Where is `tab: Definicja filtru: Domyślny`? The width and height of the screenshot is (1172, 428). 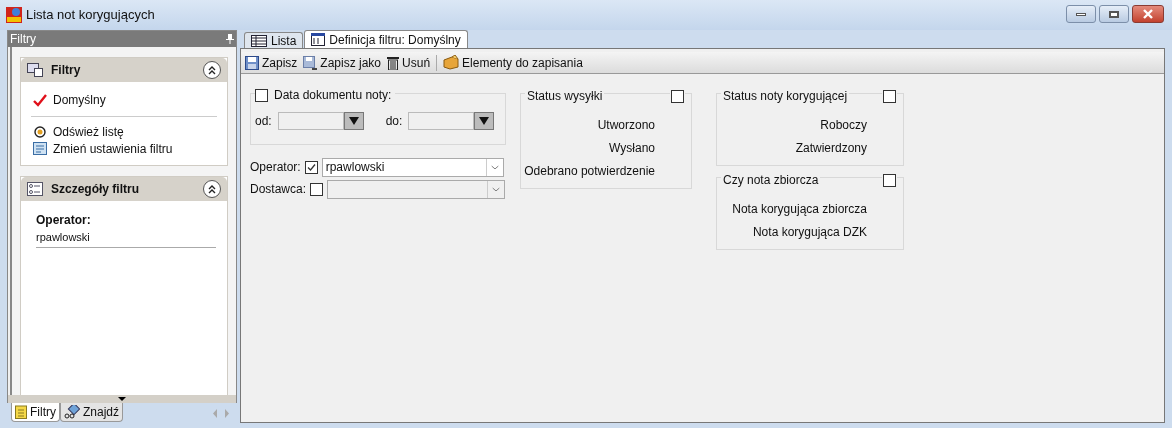
tab: Definicja filtru: Domyślny is located at coordinates (386, 39).